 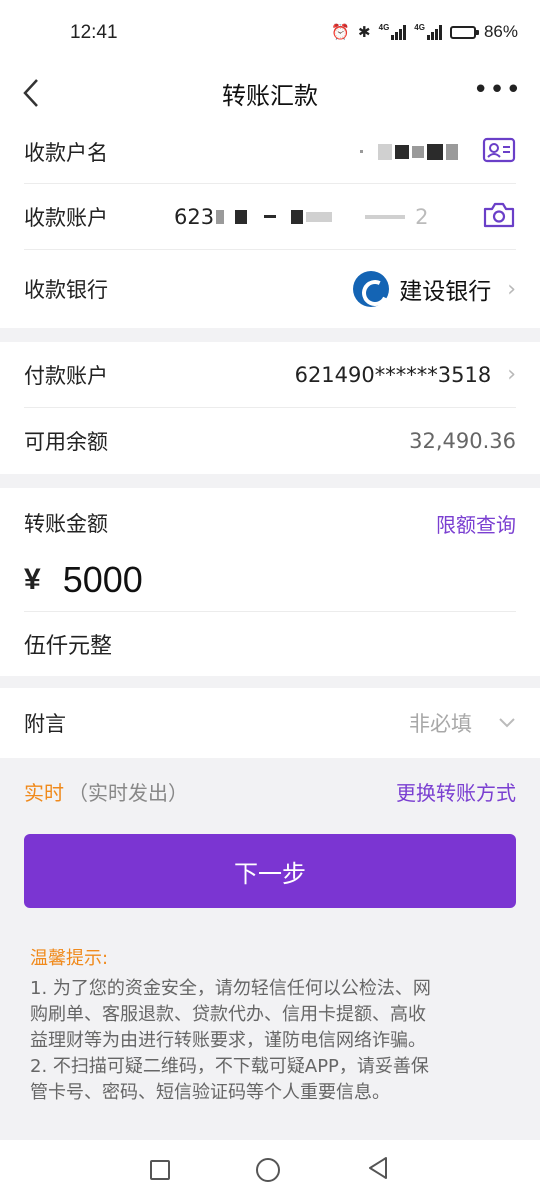 What do you see at coordinates (270, 33) in the screenshot?
I see `status-bar: 12:41 ⏰ ✱ 4G 4G 86%` at bounding box center [270, 33].